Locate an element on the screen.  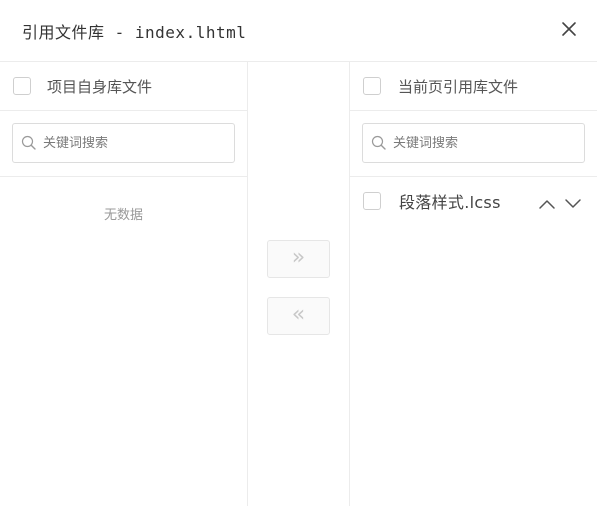
chevron-down-icon is located at coordinates (573, 203).